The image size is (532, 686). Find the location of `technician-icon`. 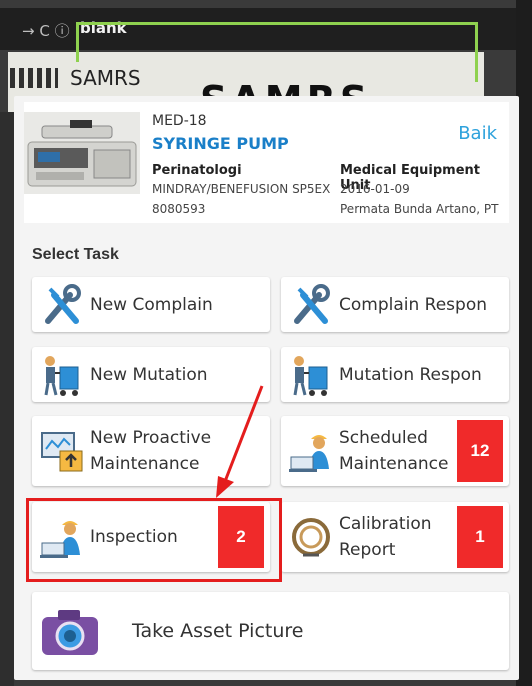

technician-icon is located at coordinates (309, 453).